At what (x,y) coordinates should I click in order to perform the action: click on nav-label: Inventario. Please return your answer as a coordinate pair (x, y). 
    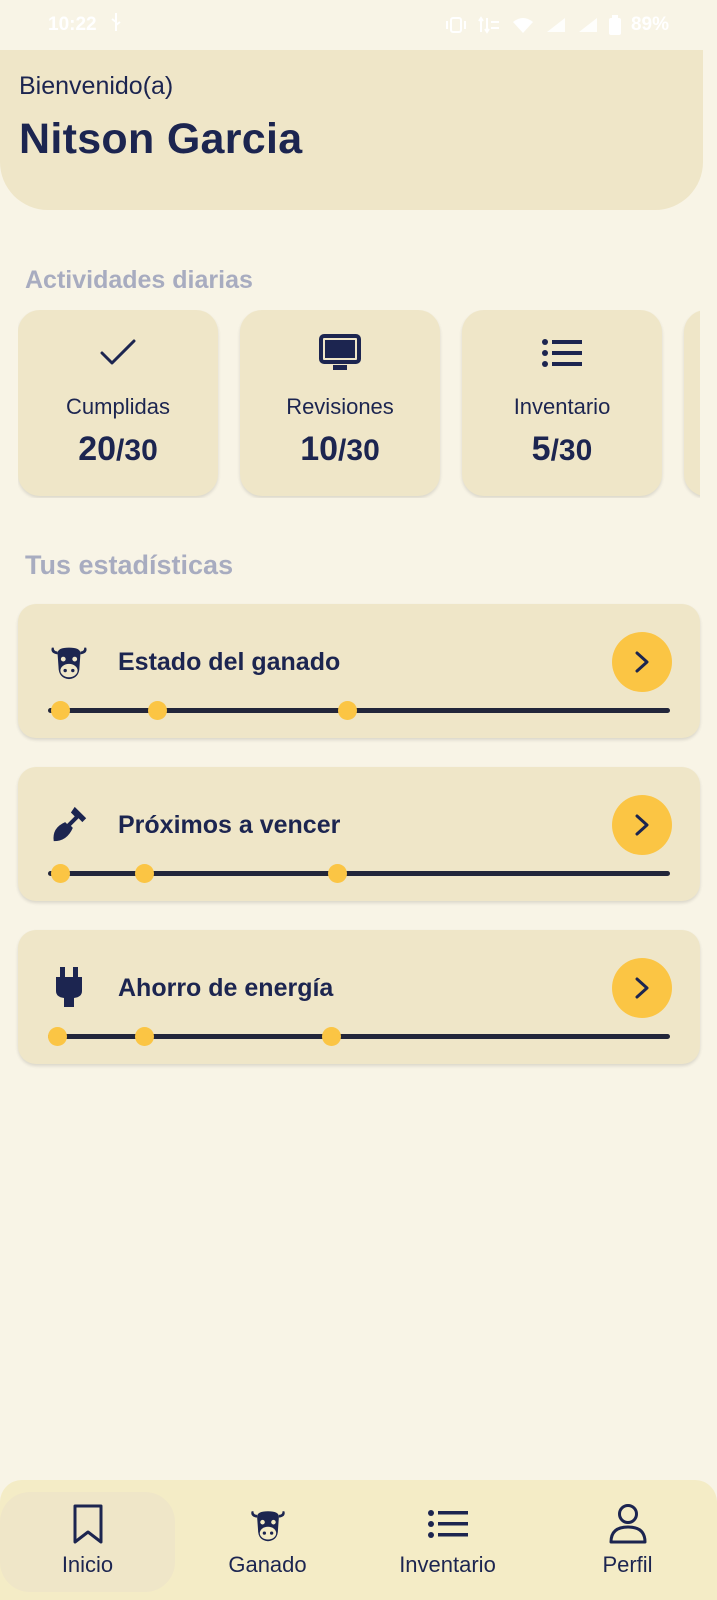
    Looking at the image, I should click on (447, 1564).